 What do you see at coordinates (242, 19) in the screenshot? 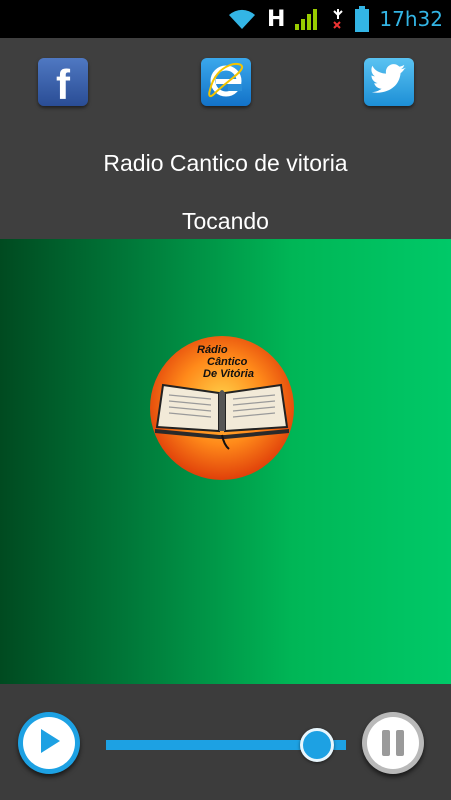
I see `wifi-icon` at bounding box center [242, 19].